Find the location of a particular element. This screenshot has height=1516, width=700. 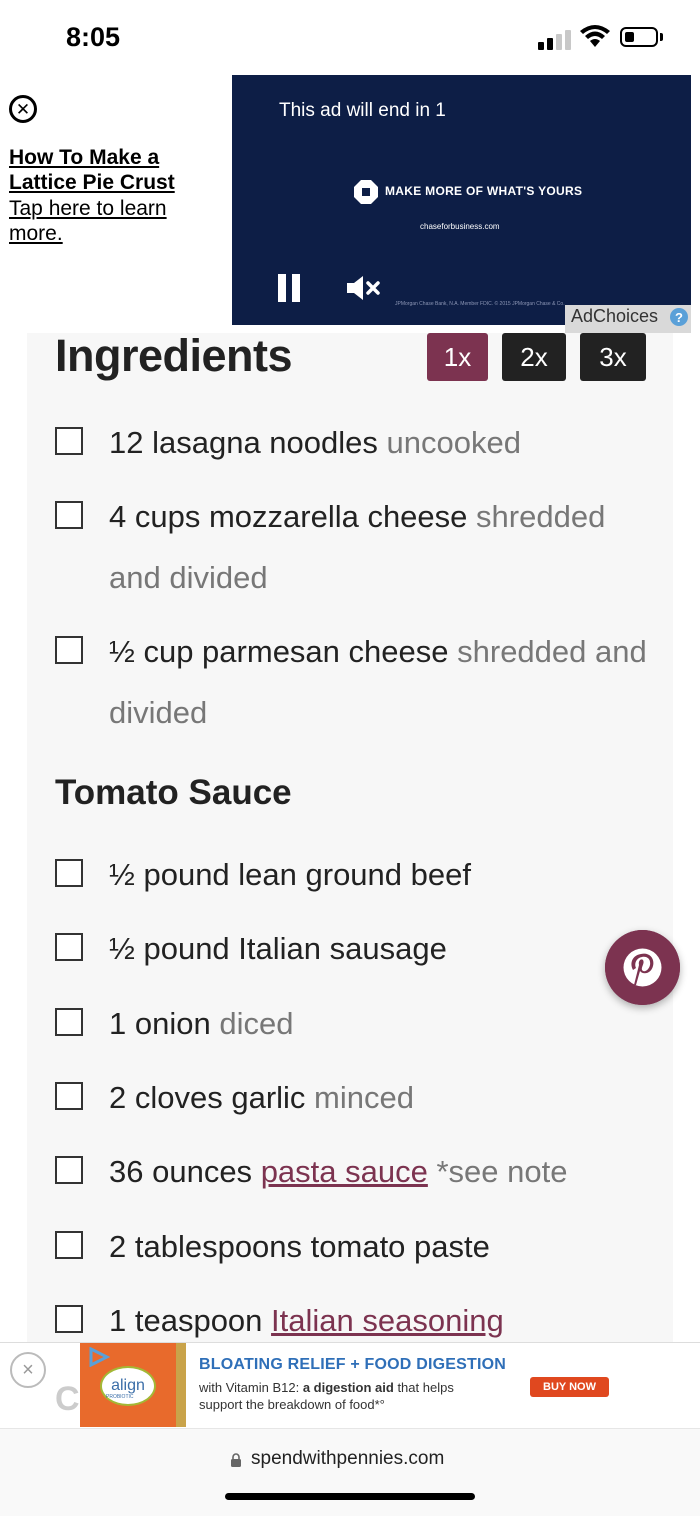

buy-now-button: BUY NOW is located at coordinates (569, 1387).